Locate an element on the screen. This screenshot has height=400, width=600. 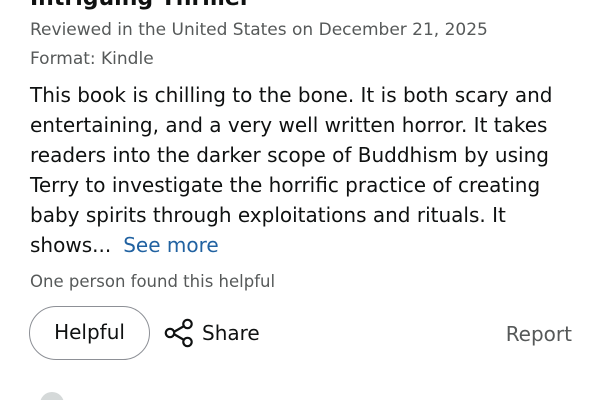
share-label: Share is located at coordinates (231, 333).